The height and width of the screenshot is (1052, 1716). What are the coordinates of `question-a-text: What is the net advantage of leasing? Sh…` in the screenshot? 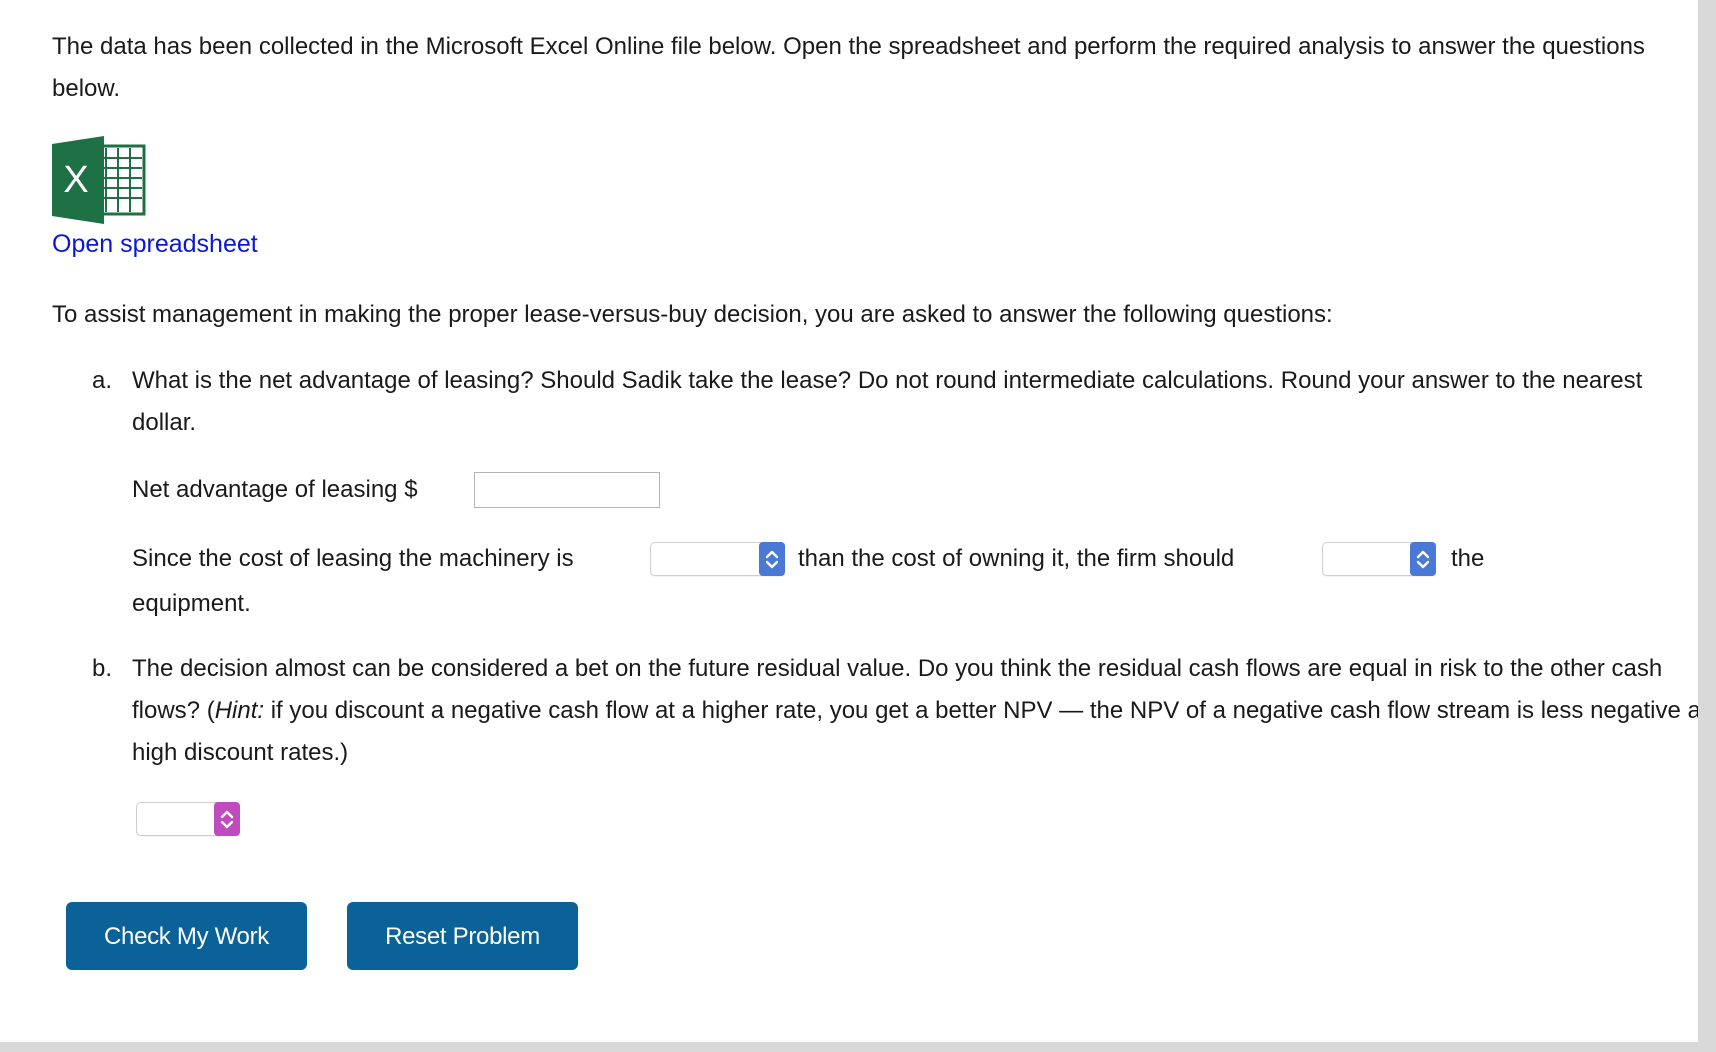 It's located at (887, 401).